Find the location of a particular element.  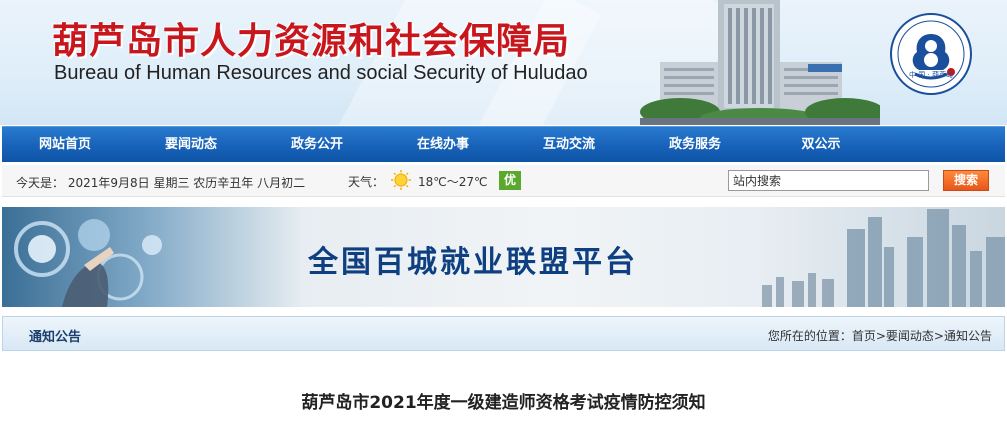

emblem-caption: 中 国 · 葫芦岛 is located at coordinates (931, 75).